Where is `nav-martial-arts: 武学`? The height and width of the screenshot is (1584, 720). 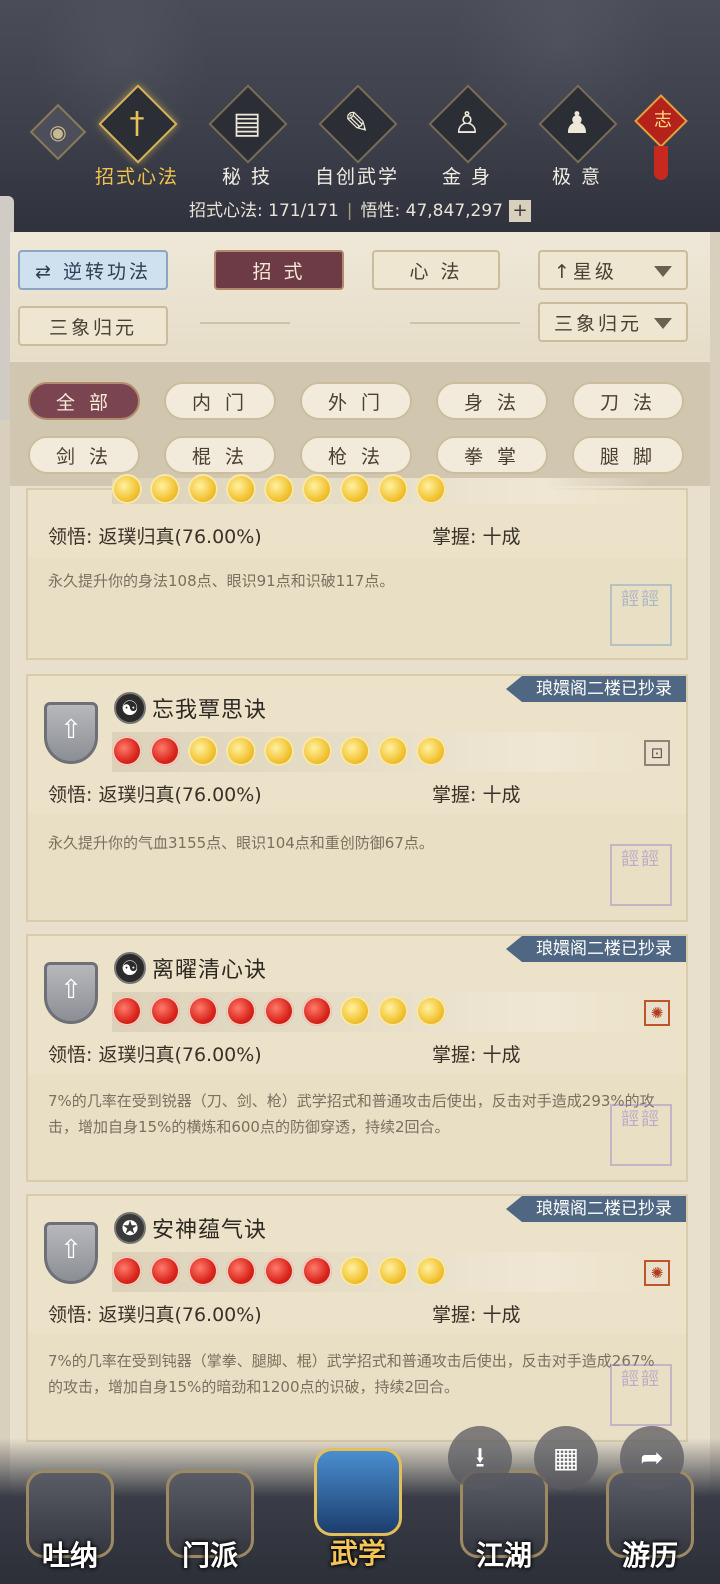
nav-martial-arts: 武学 is located at coordinates (358, 1505).